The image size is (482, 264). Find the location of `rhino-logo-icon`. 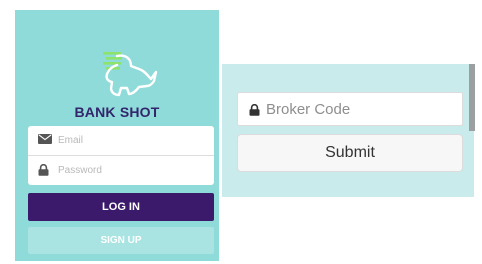

rhino-logo-icon is located at coordinates (130, 74).